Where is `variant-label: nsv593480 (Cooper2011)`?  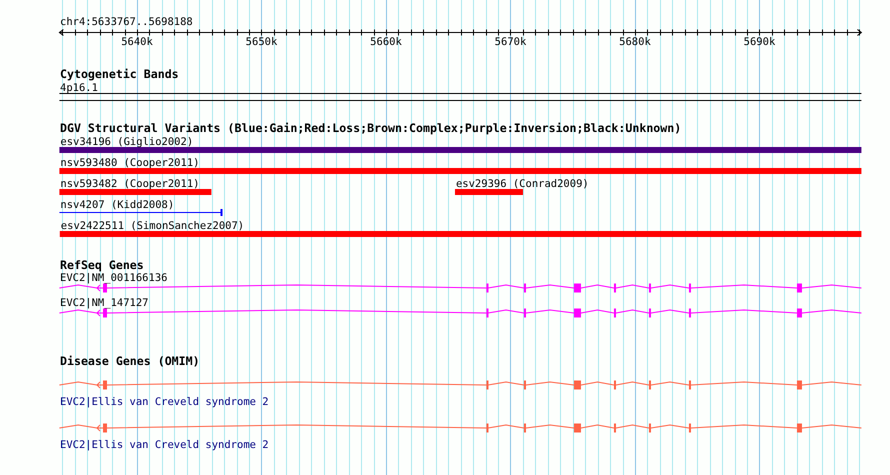
variant-label: nsv593480 (Cooper2011) is located at coordinates (130, 163).